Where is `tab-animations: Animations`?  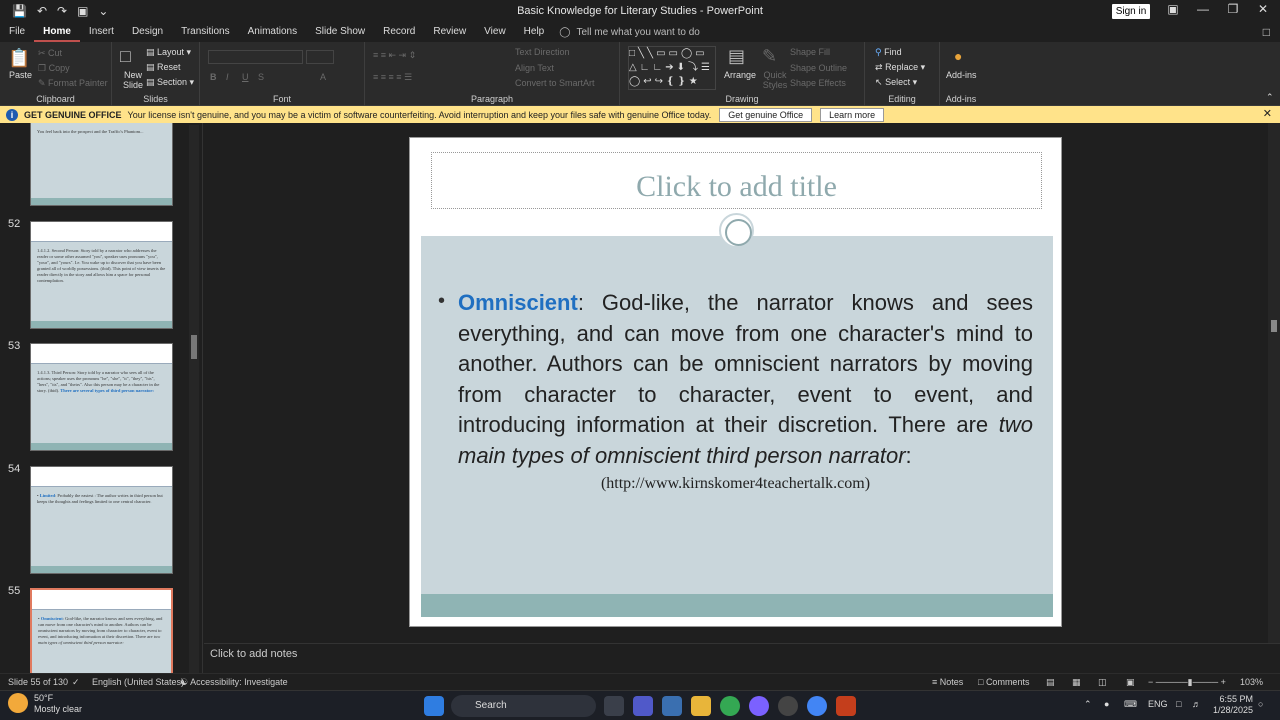
tab-animations: Animations is located at coordinates (272, 32).